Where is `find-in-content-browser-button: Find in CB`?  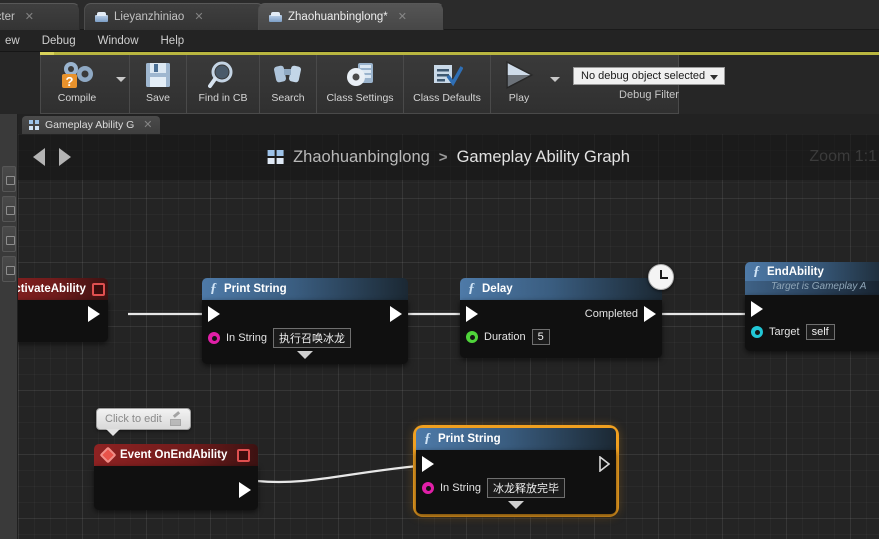 find-in-content-browser-button: Find in CB is located at coordinates (223, 84).